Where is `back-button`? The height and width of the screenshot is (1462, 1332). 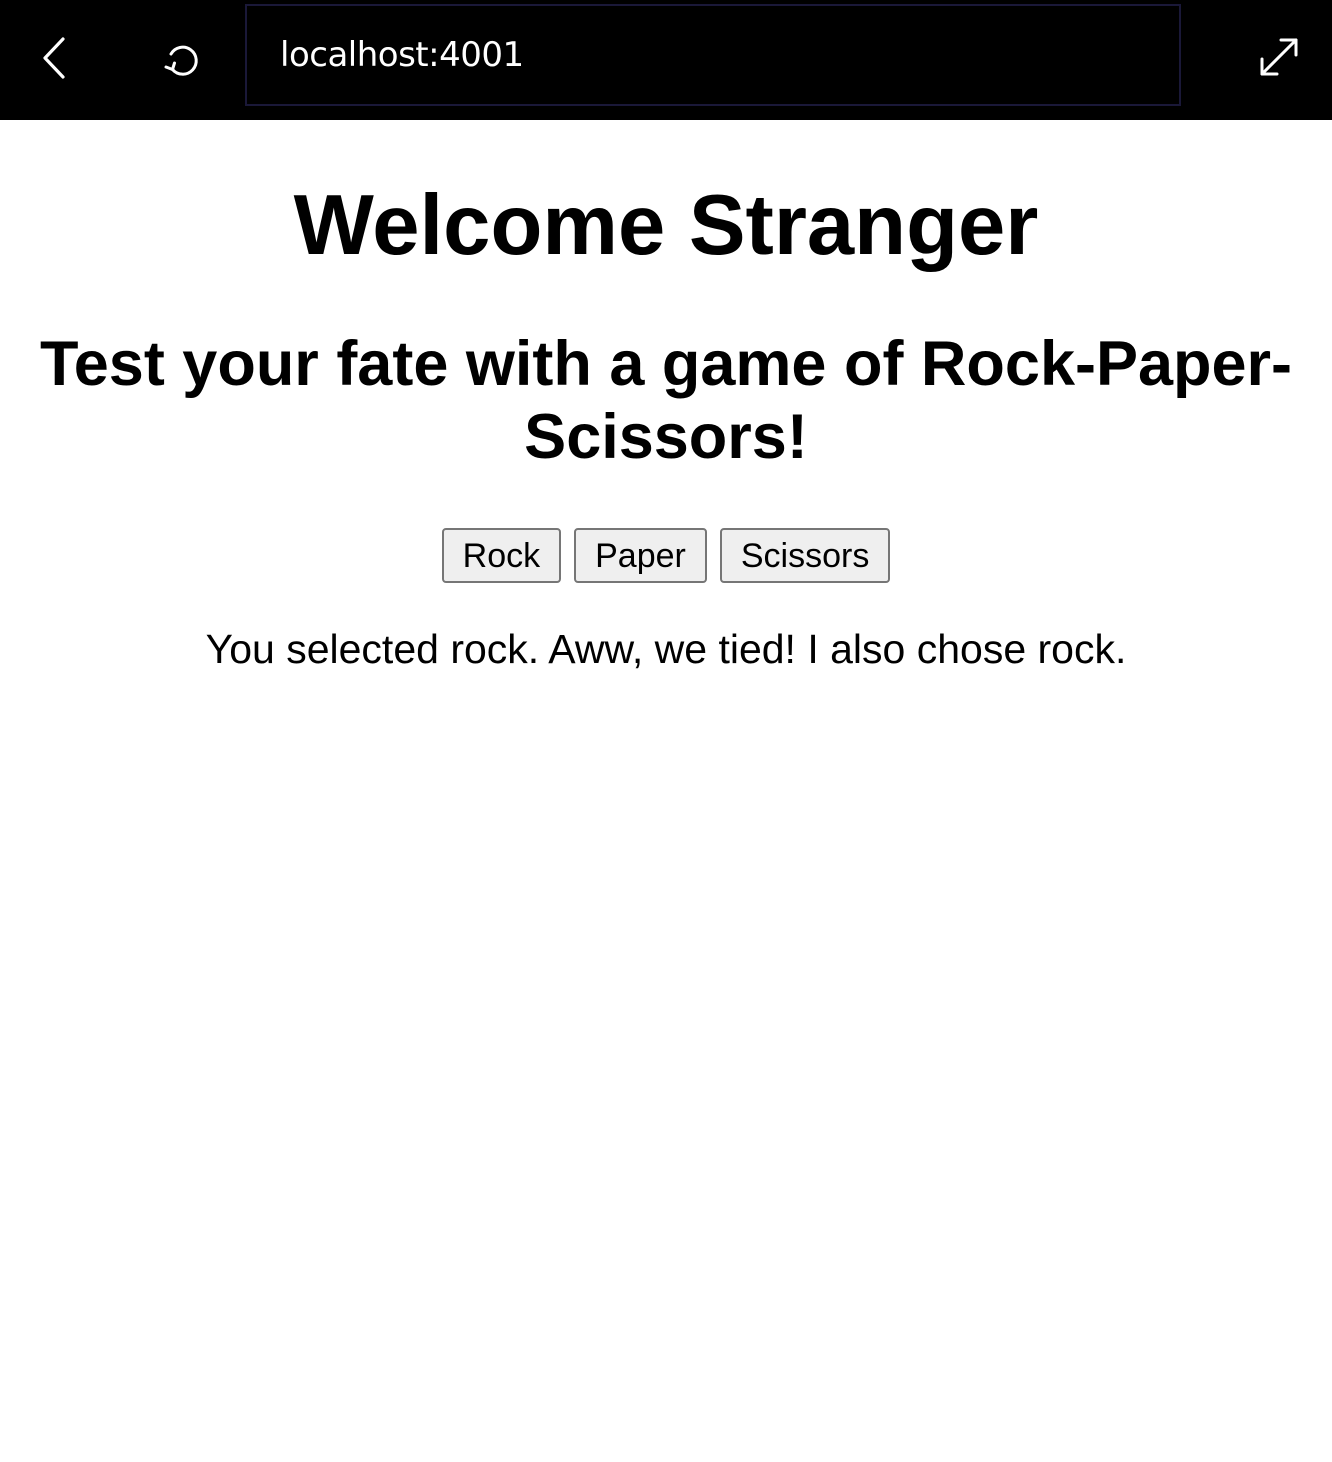 back-button is located at coordinates (54, 58).